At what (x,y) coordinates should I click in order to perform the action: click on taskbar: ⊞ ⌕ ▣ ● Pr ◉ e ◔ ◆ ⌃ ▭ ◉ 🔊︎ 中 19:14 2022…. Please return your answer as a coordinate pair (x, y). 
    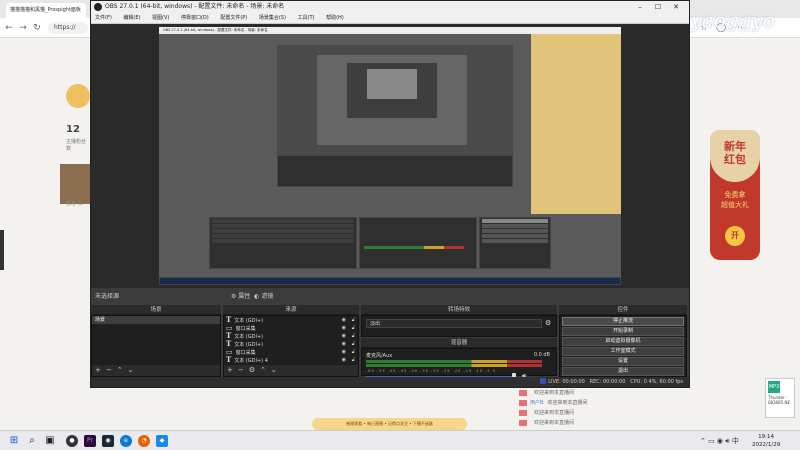
    Looking at the image, I should click on (400, 440).